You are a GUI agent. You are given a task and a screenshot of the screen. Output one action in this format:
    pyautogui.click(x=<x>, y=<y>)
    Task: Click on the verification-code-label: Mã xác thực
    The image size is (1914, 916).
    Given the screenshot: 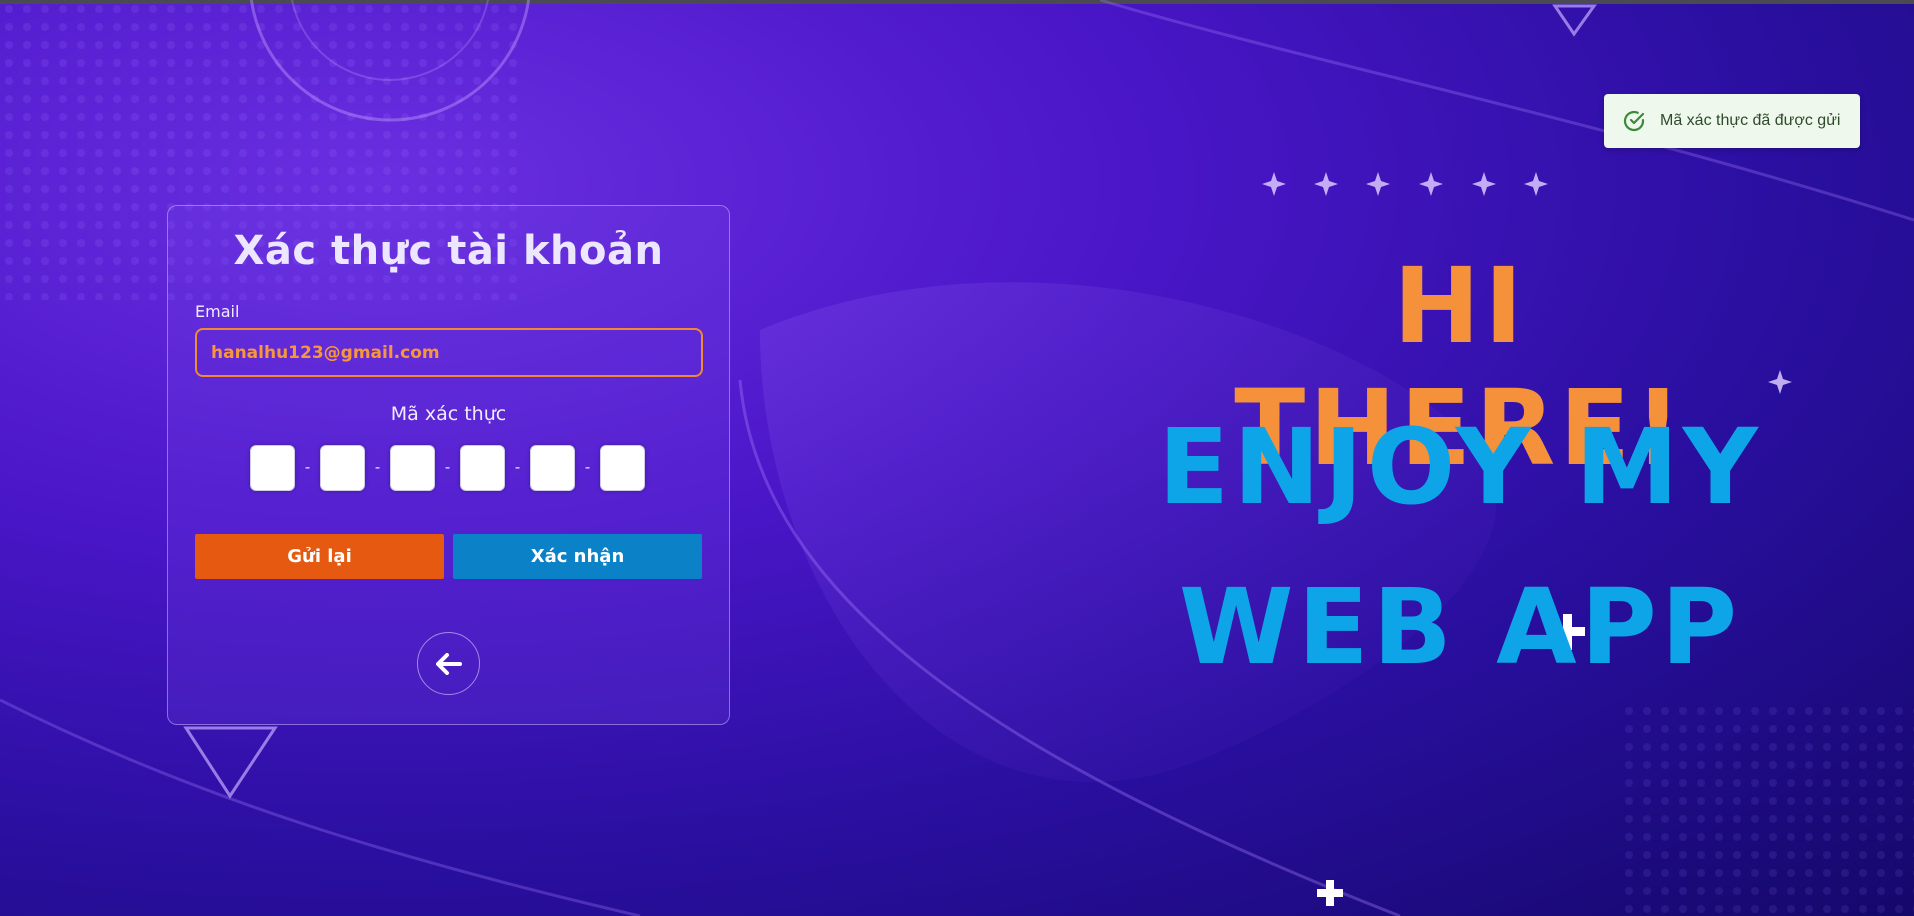 What is the action you would take?
    pyautogui.click(x=448, y=414)
    